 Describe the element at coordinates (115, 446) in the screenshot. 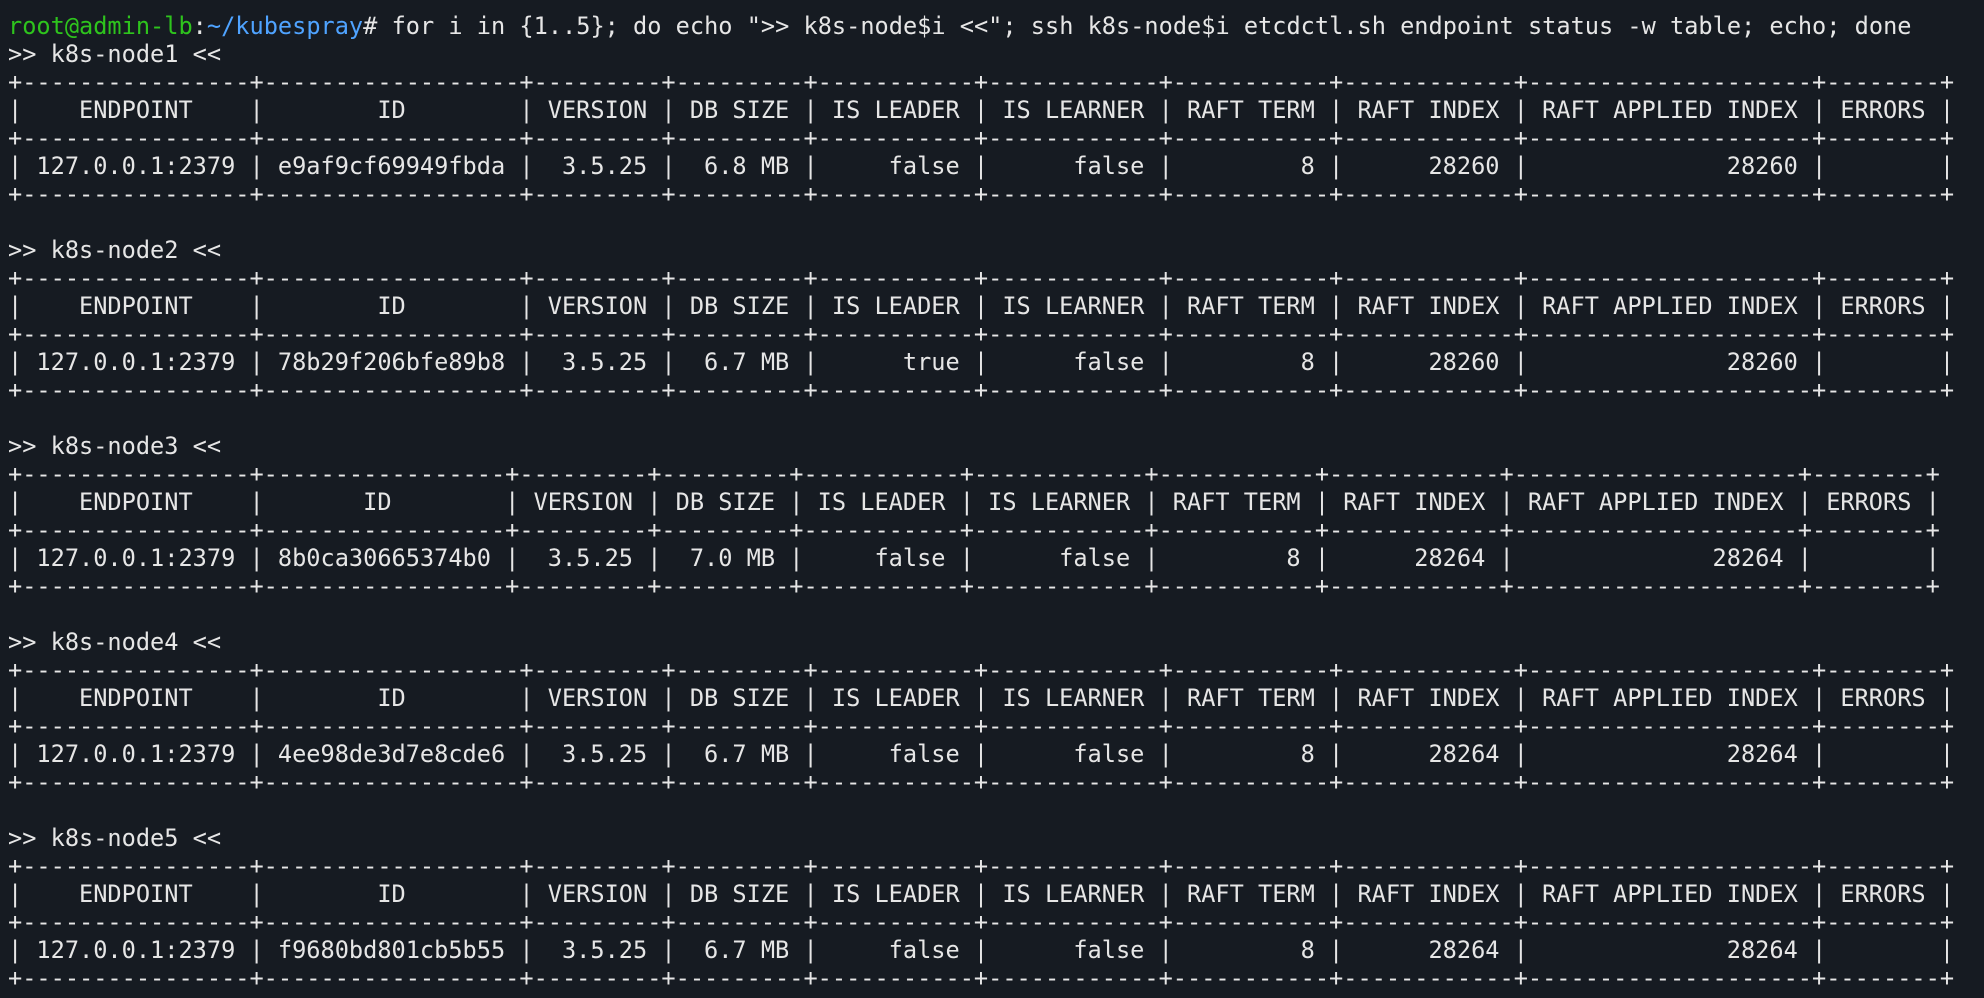

I see `node-header-line: >> k8s-node3 <<` at that location.